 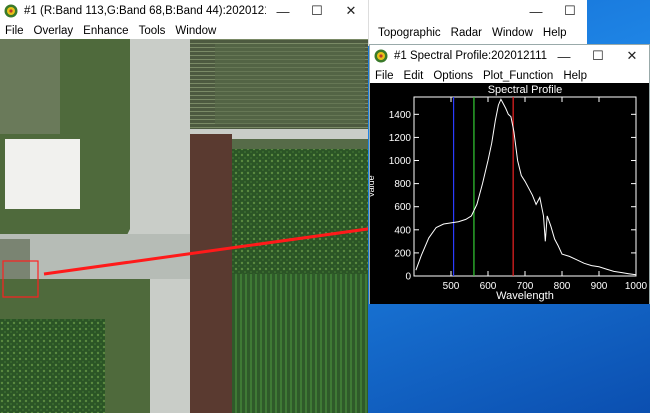 What do you see at coordinates (409, 33) in the screenshot?
I see `menu-topographic: Topographic` at bounding box center [409, 33].